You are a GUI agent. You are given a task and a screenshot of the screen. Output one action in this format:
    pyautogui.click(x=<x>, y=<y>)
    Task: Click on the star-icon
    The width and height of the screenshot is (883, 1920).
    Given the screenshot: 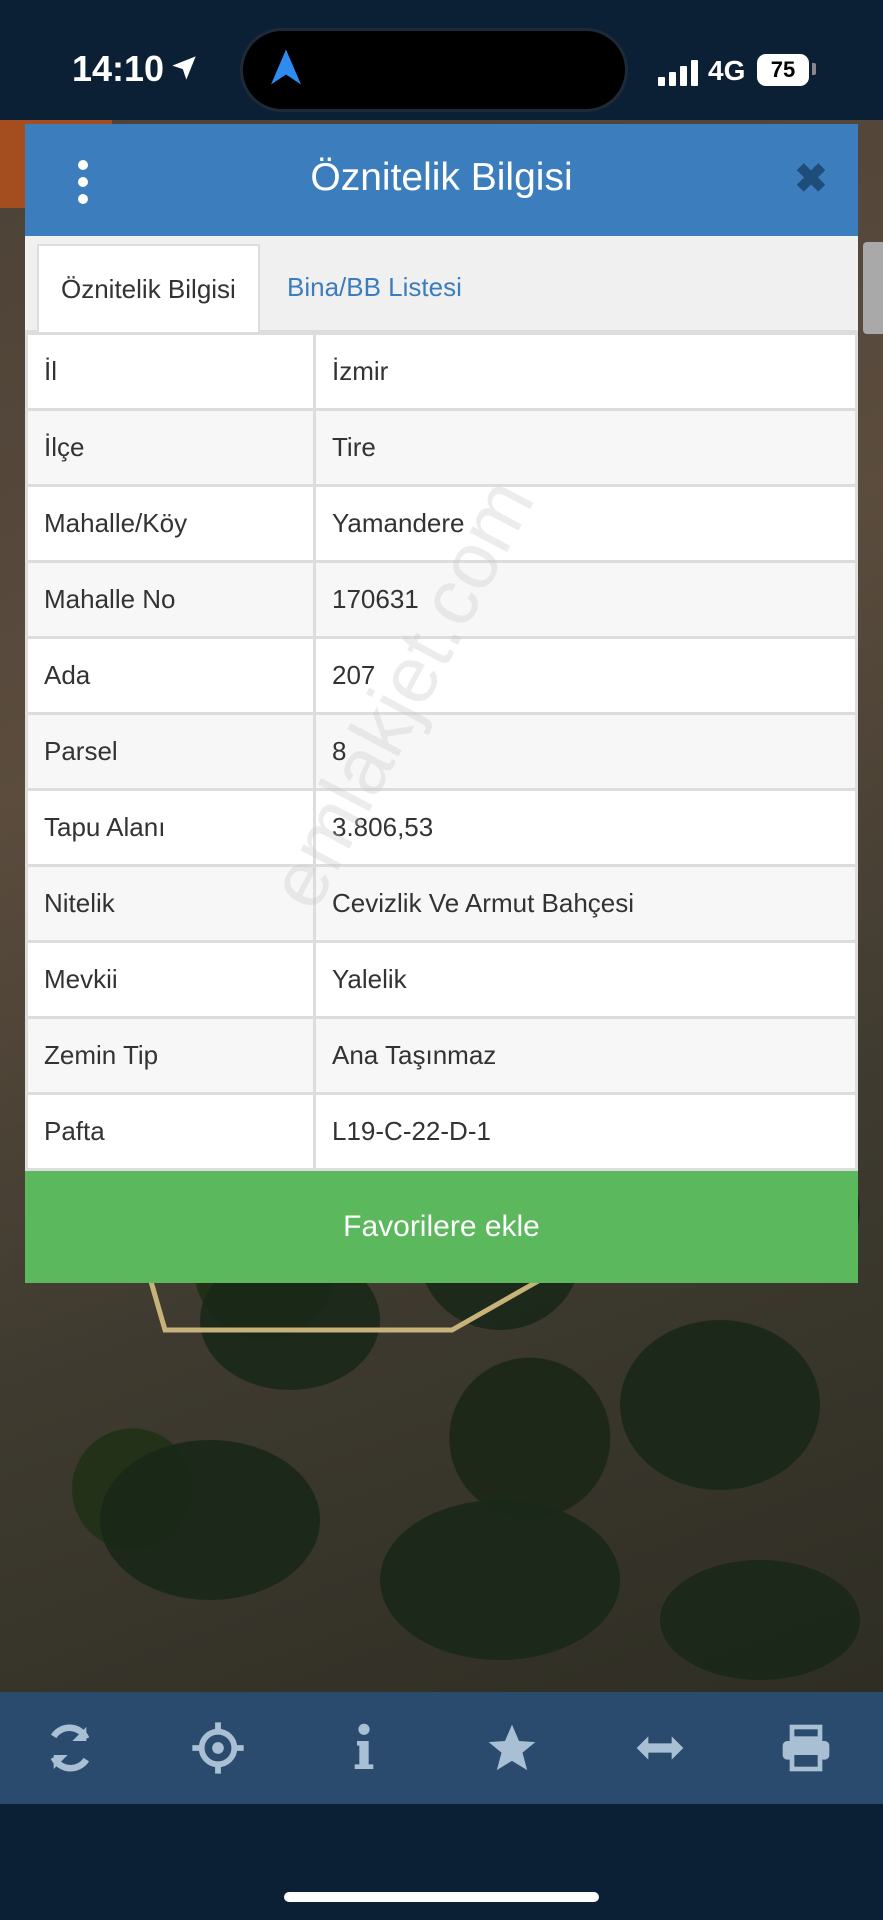 What is the action you would take?
    pyautogui.click(x=512, y=1748)
    